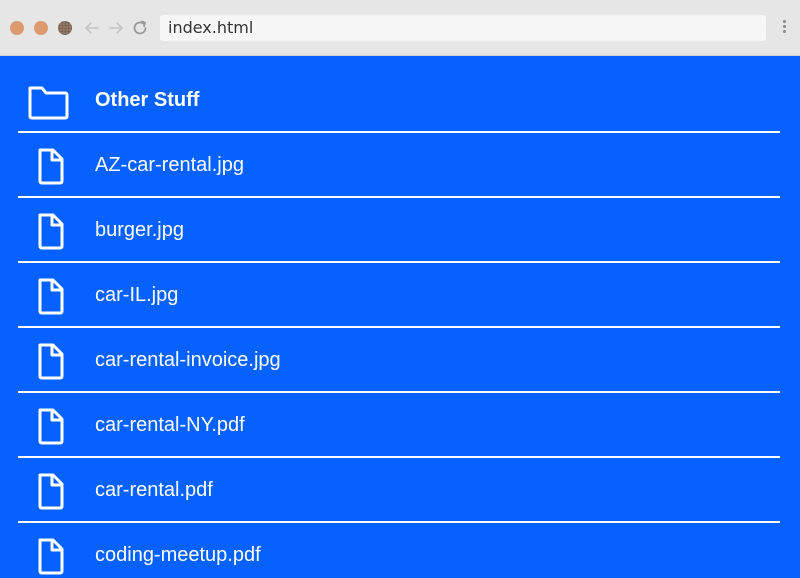 This screenshot has width=800, height=578. Describe the element at coordinates (399, 550) in the screenshot. I see `file-row: coding-meetup.pdf` at that location.